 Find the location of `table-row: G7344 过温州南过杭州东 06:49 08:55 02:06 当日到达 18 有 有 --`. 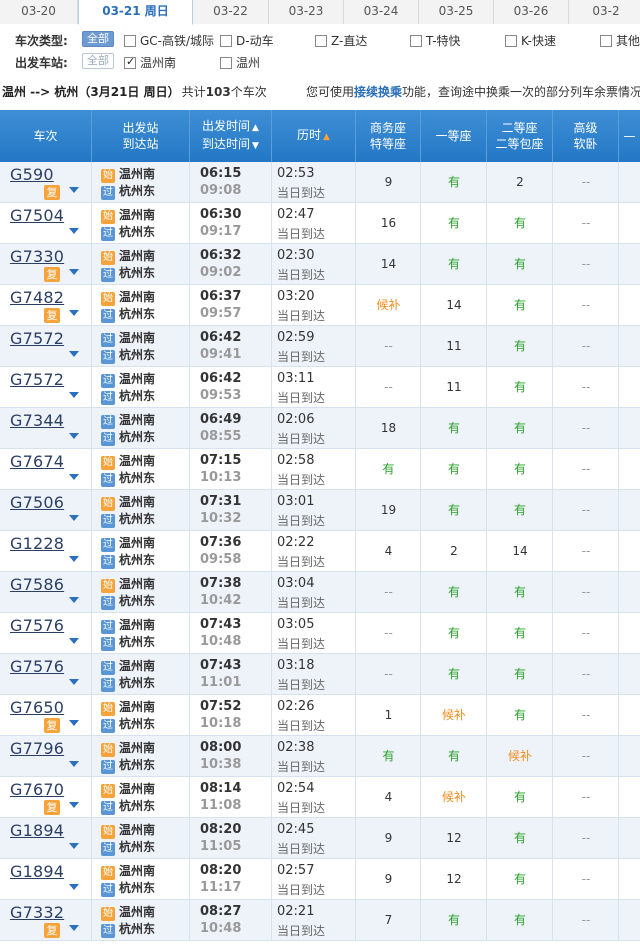

table-row: G7344 过温州南过杭州东 06:49 08:55 02:06 当日到达 18 有 有 -- is located at coordinates (320, 428).